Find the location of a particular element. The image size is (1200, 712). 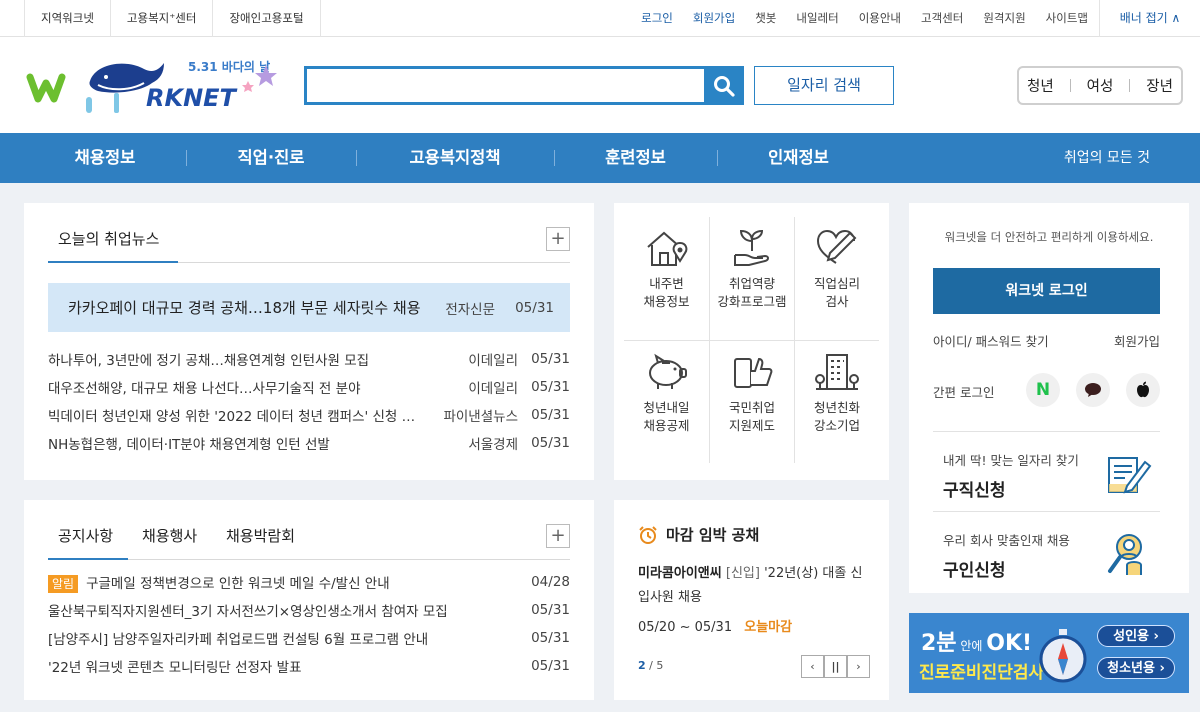

news-date: 05/31 is located at coordinates (550, 387).